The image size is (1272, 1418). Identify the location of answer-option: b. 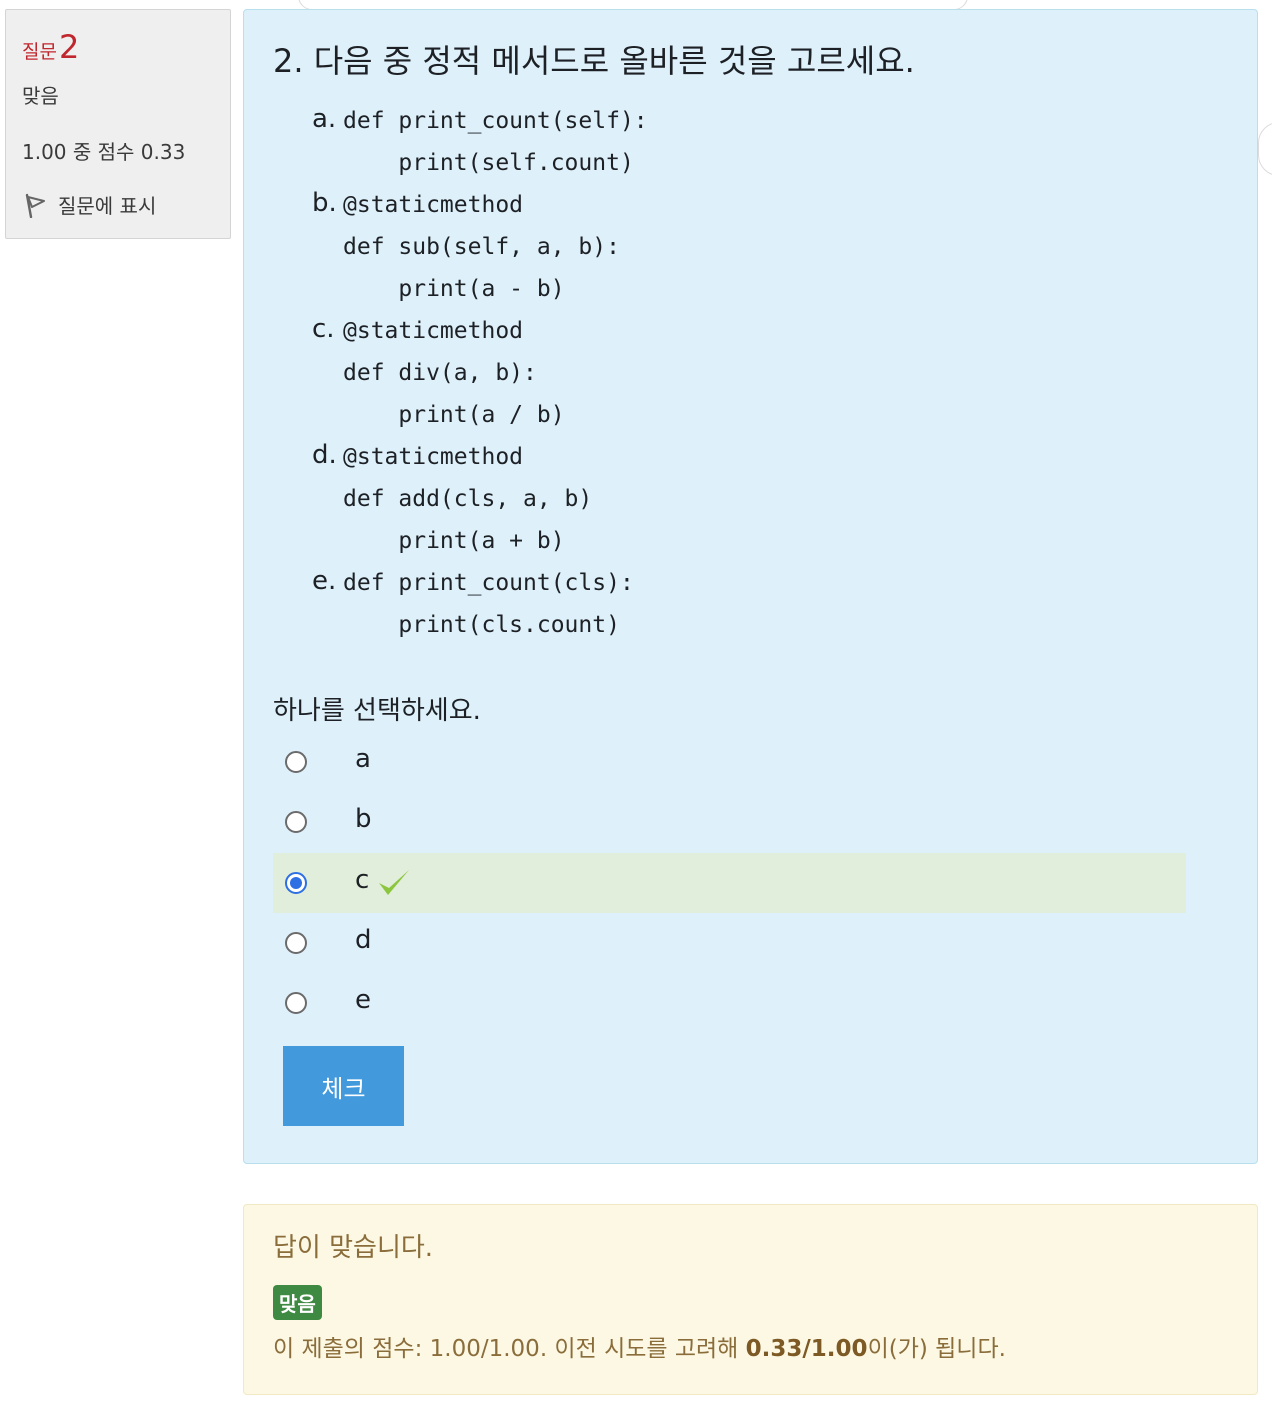
(729, 822).